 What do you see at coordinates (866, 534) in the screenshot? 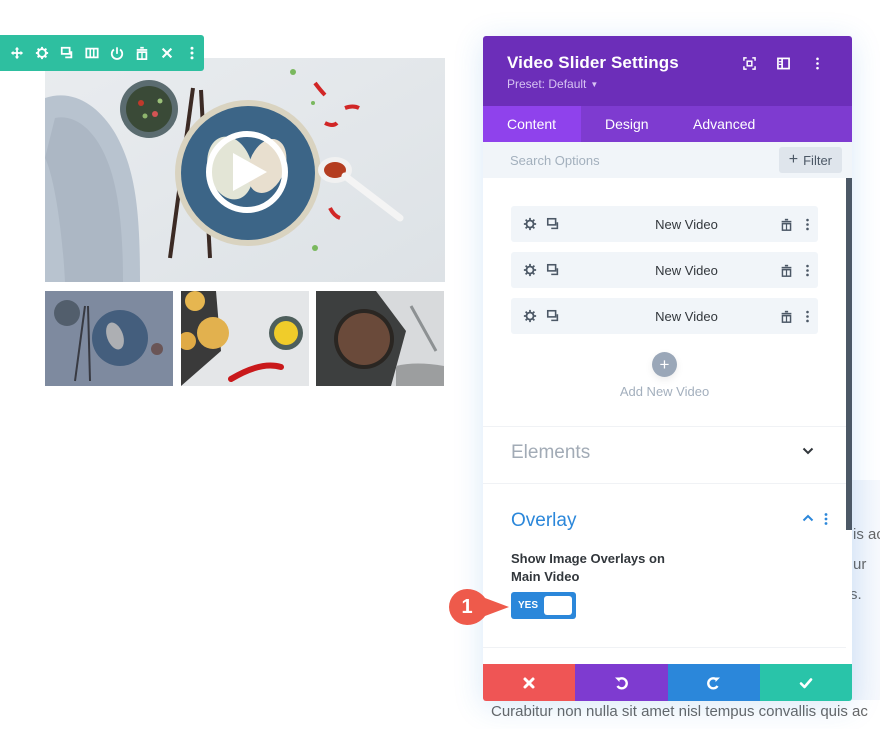
I see `background-text: is ac` at bounding box center [866, 534].